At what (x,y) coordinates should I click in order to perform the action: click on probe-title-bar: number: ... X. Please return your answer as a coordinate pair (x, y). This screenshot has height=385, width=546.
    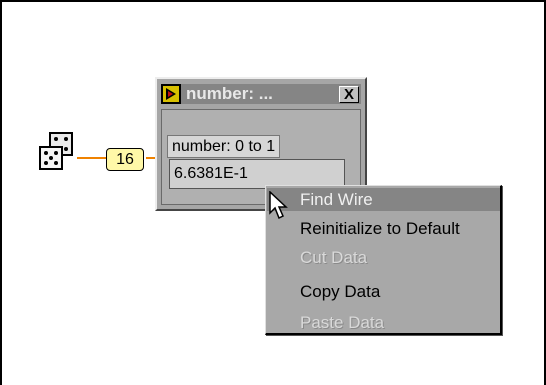
    Looking at the image, I should click on (261, 94).